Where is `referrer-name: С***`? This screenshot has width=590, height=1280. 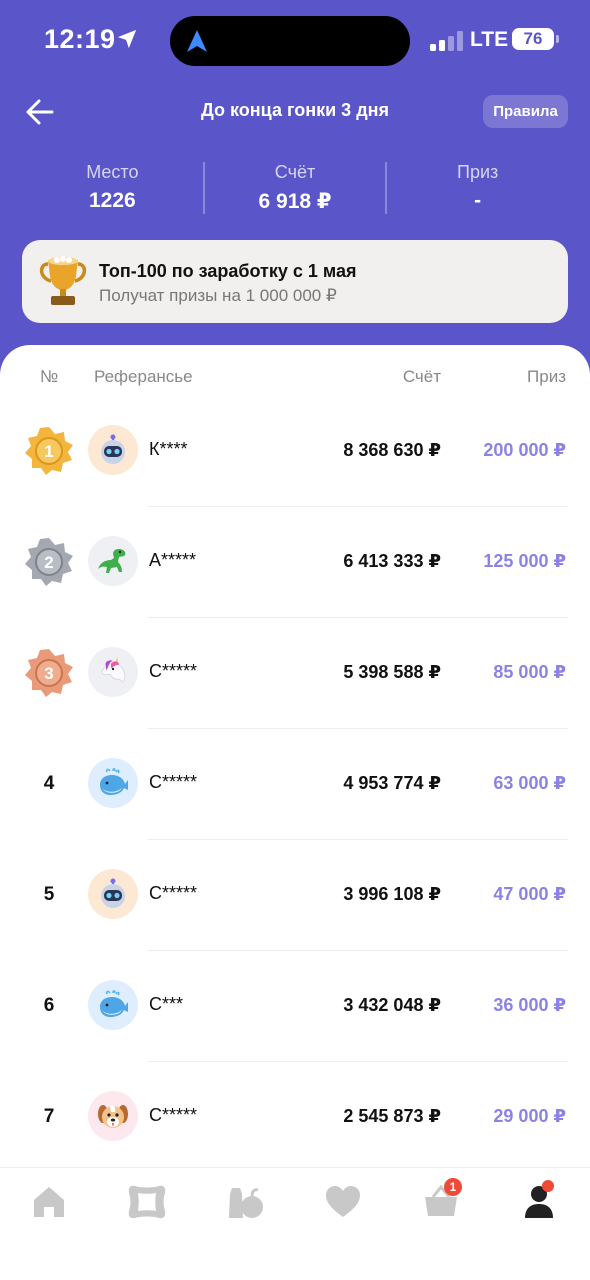
referrer-name: С*** is located at coordinates (166, 1004).